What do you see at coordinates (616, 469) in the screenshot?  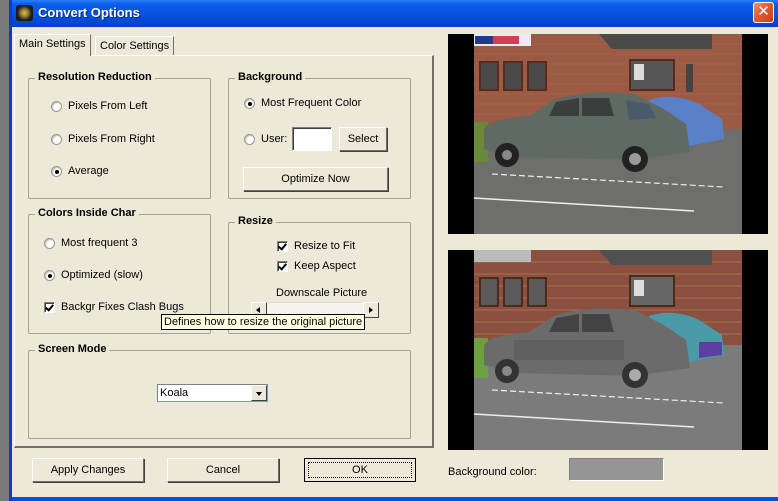 I see `background-color-swatch` at bounding box center [616, 469].